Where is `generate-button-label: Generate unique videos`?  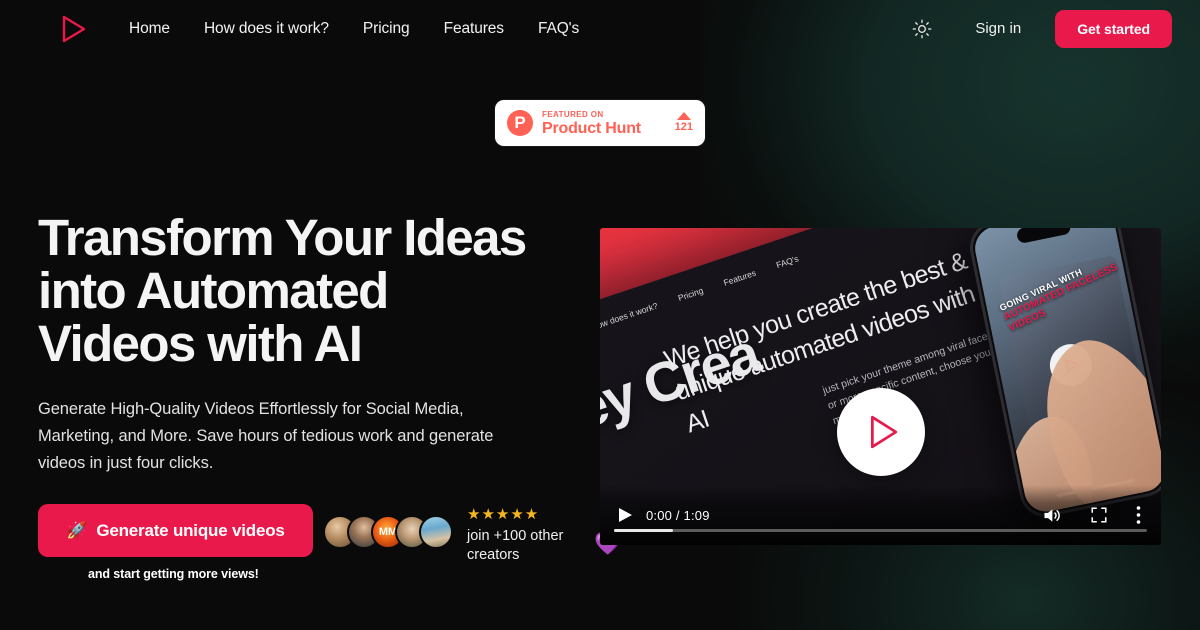 generate-button-label: Generate unique videos is located at coordinates (190, 530).